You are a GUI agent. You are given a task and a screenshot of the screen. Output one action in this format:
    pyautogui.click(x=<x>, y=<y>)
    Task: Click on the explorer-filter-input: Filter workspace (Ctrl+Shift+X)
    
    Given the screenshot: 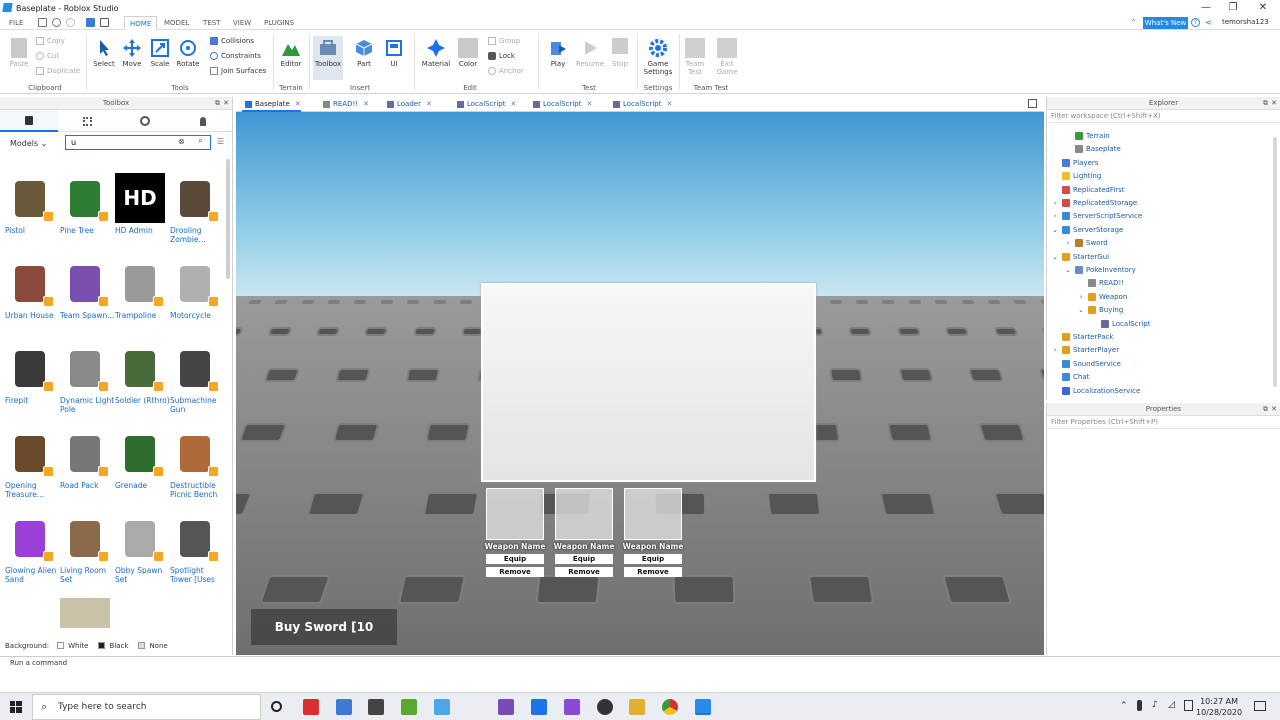 What is the action you would take?
    pyautogui.click(x=1163, y=116)
    